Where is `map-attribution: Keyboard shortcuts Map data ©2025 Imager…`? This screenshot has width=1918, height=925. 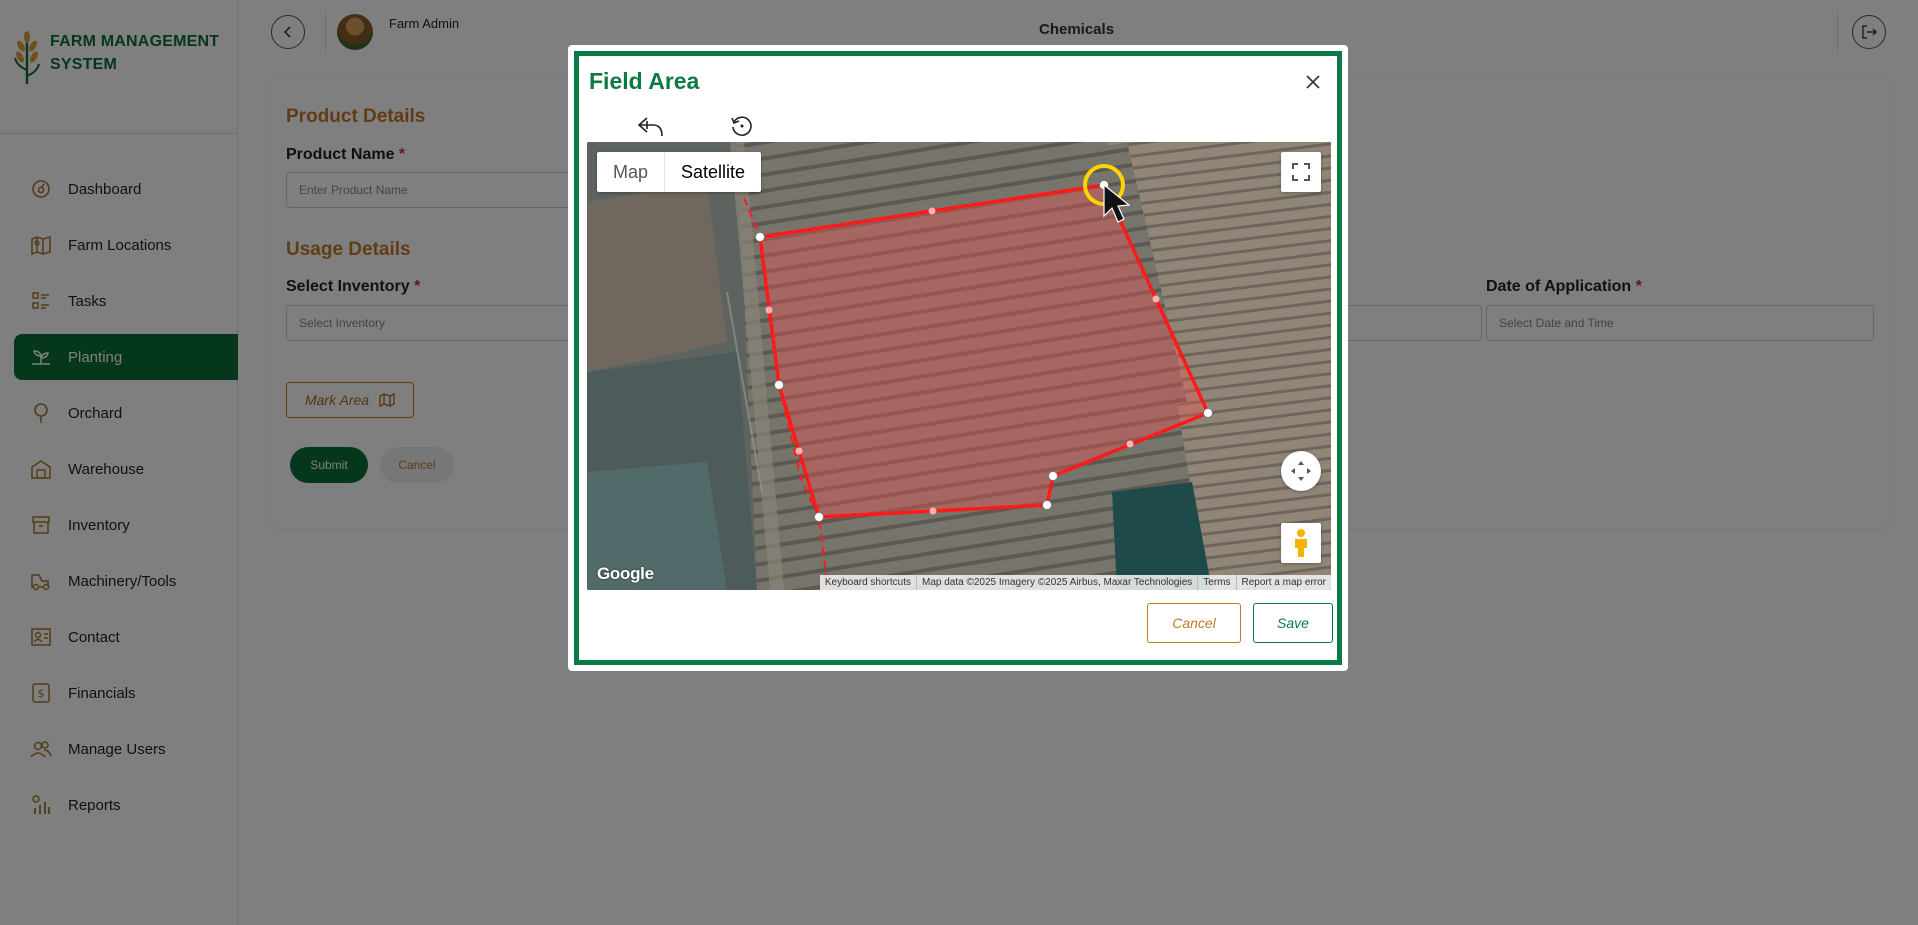
map-attribution: Keyboard shortcuts Map data ©2025 Imager… is located at coordinates (1075, 582).